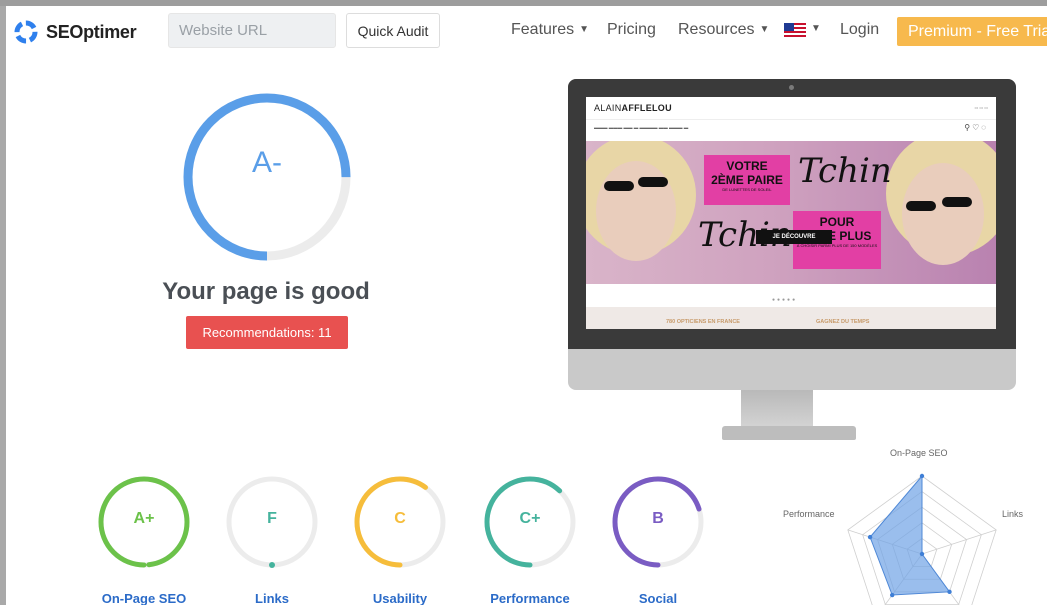  I want to click on score-links: F, so click(272, 524).